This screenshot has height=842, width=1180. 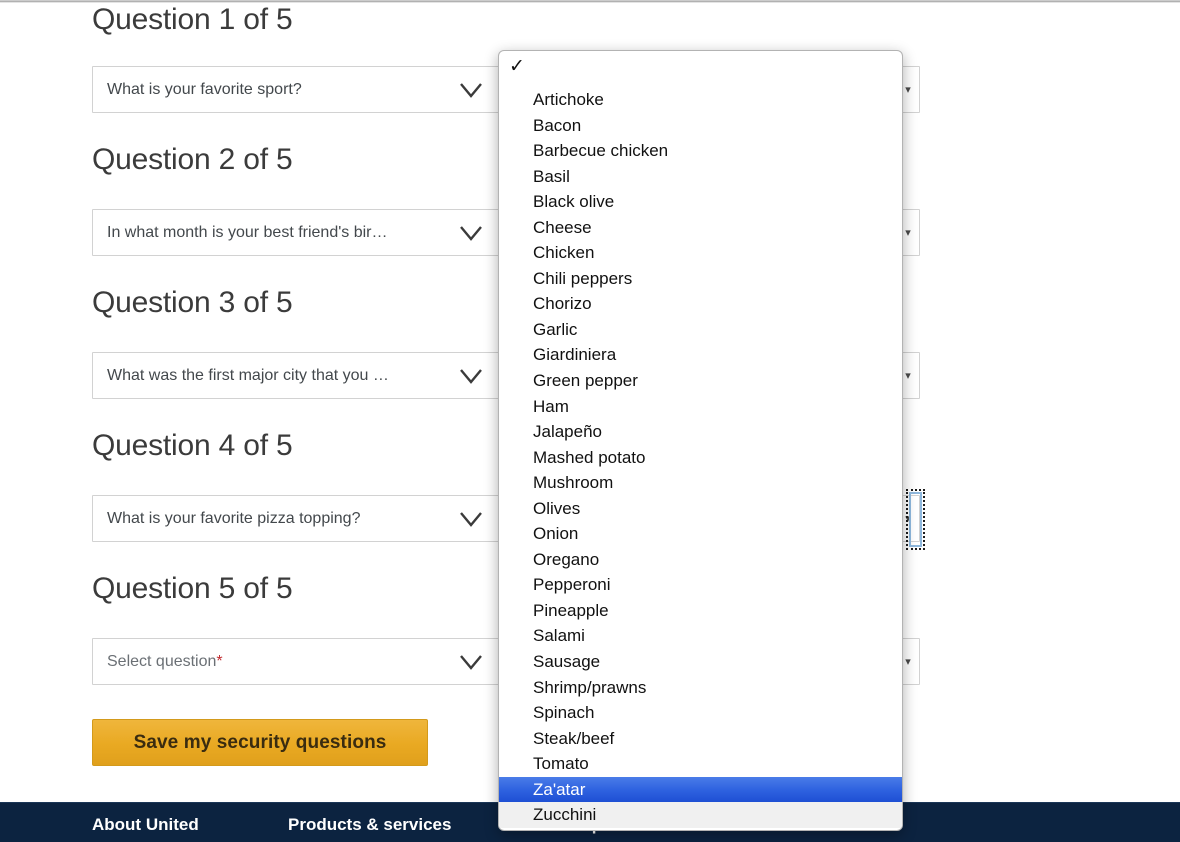 What do you see at coordinates (700, 662) in the screenshot?
I see `dropdown-option: Sausage` at bounding box center [700, 662].